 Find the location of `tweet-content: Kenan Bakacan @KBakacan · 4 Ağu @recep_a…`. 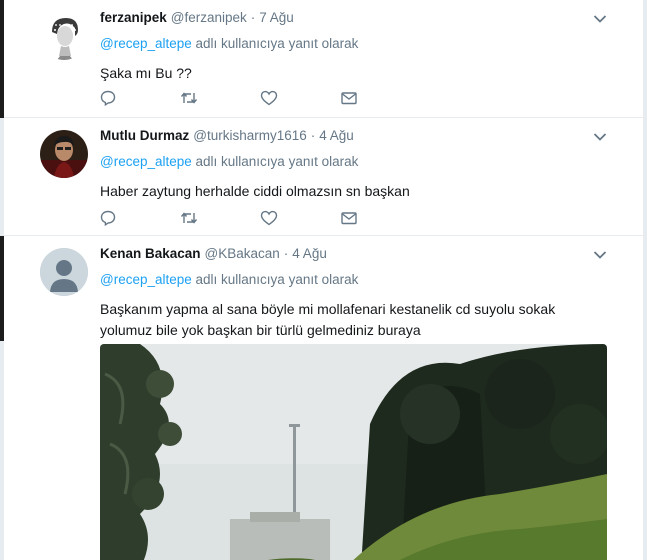

tweet-content: Kenan Bakacan @KBakacan · 4 Ağu @recep_a… is located at coordinates (353, 293).